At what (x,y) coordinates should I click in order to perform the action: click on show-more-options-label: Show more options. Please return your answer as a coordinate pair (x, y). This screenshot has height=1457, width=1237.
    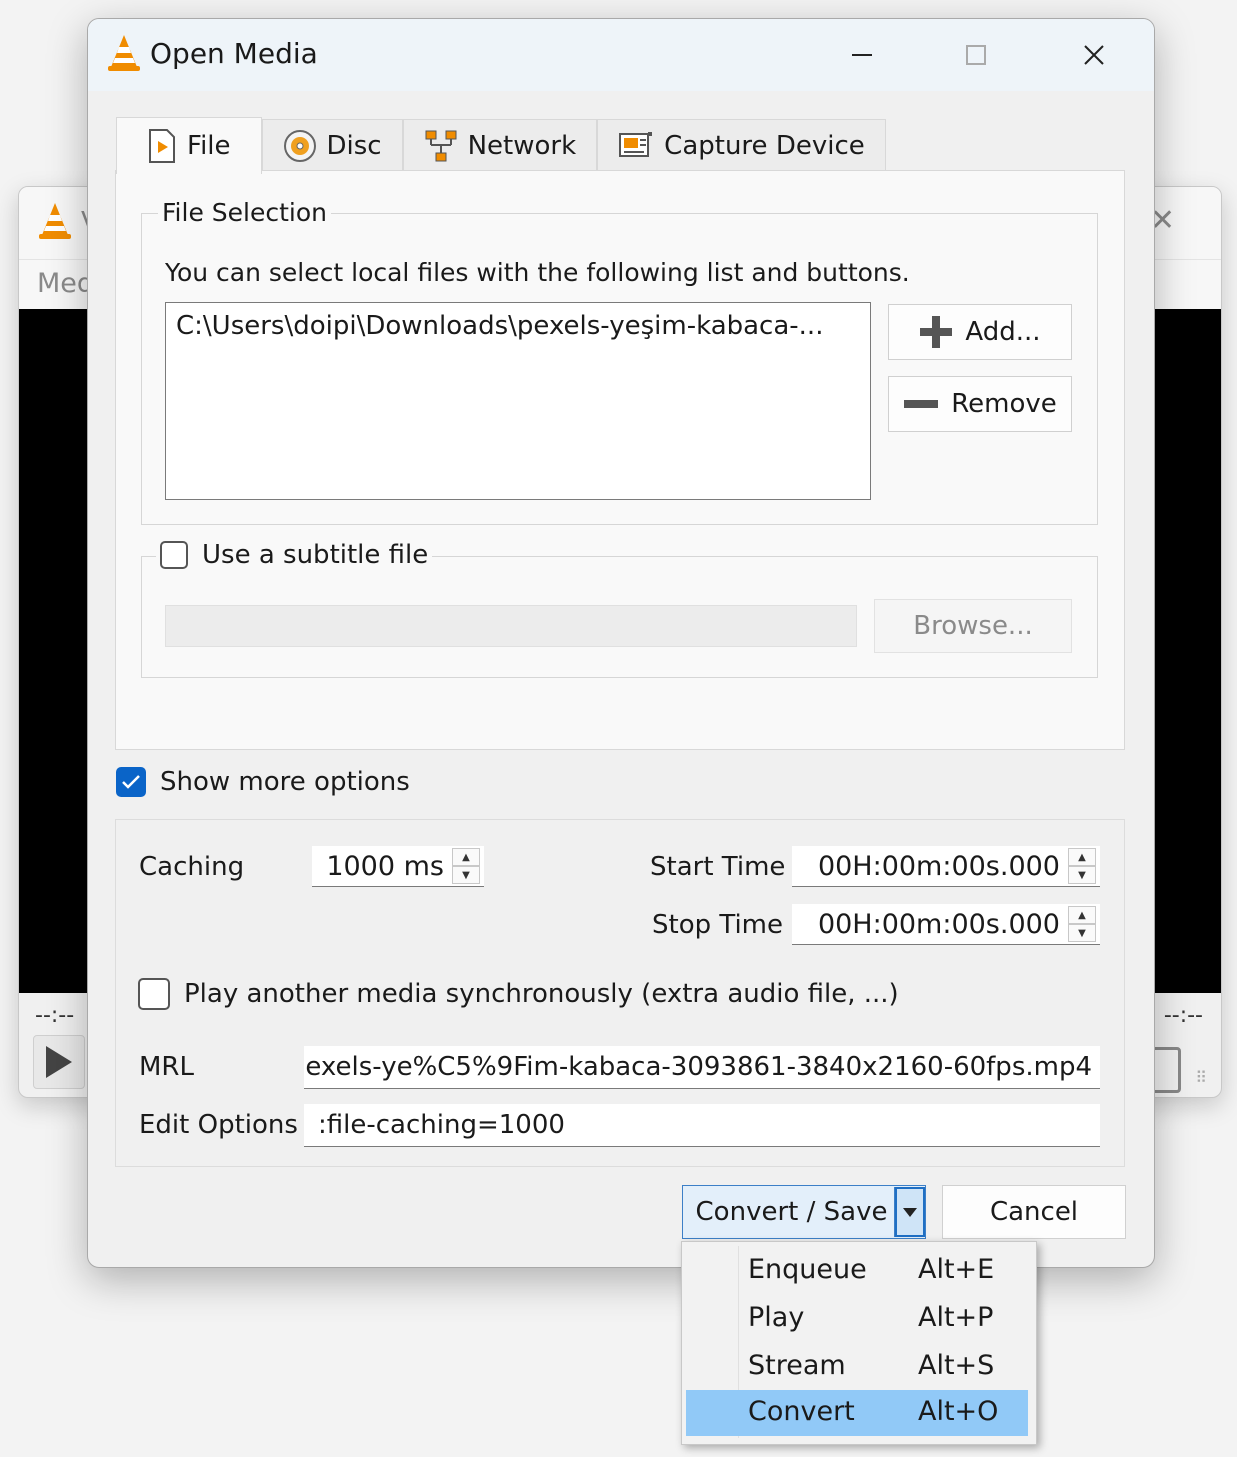
    Looking at the image, I should click on (285, 782).